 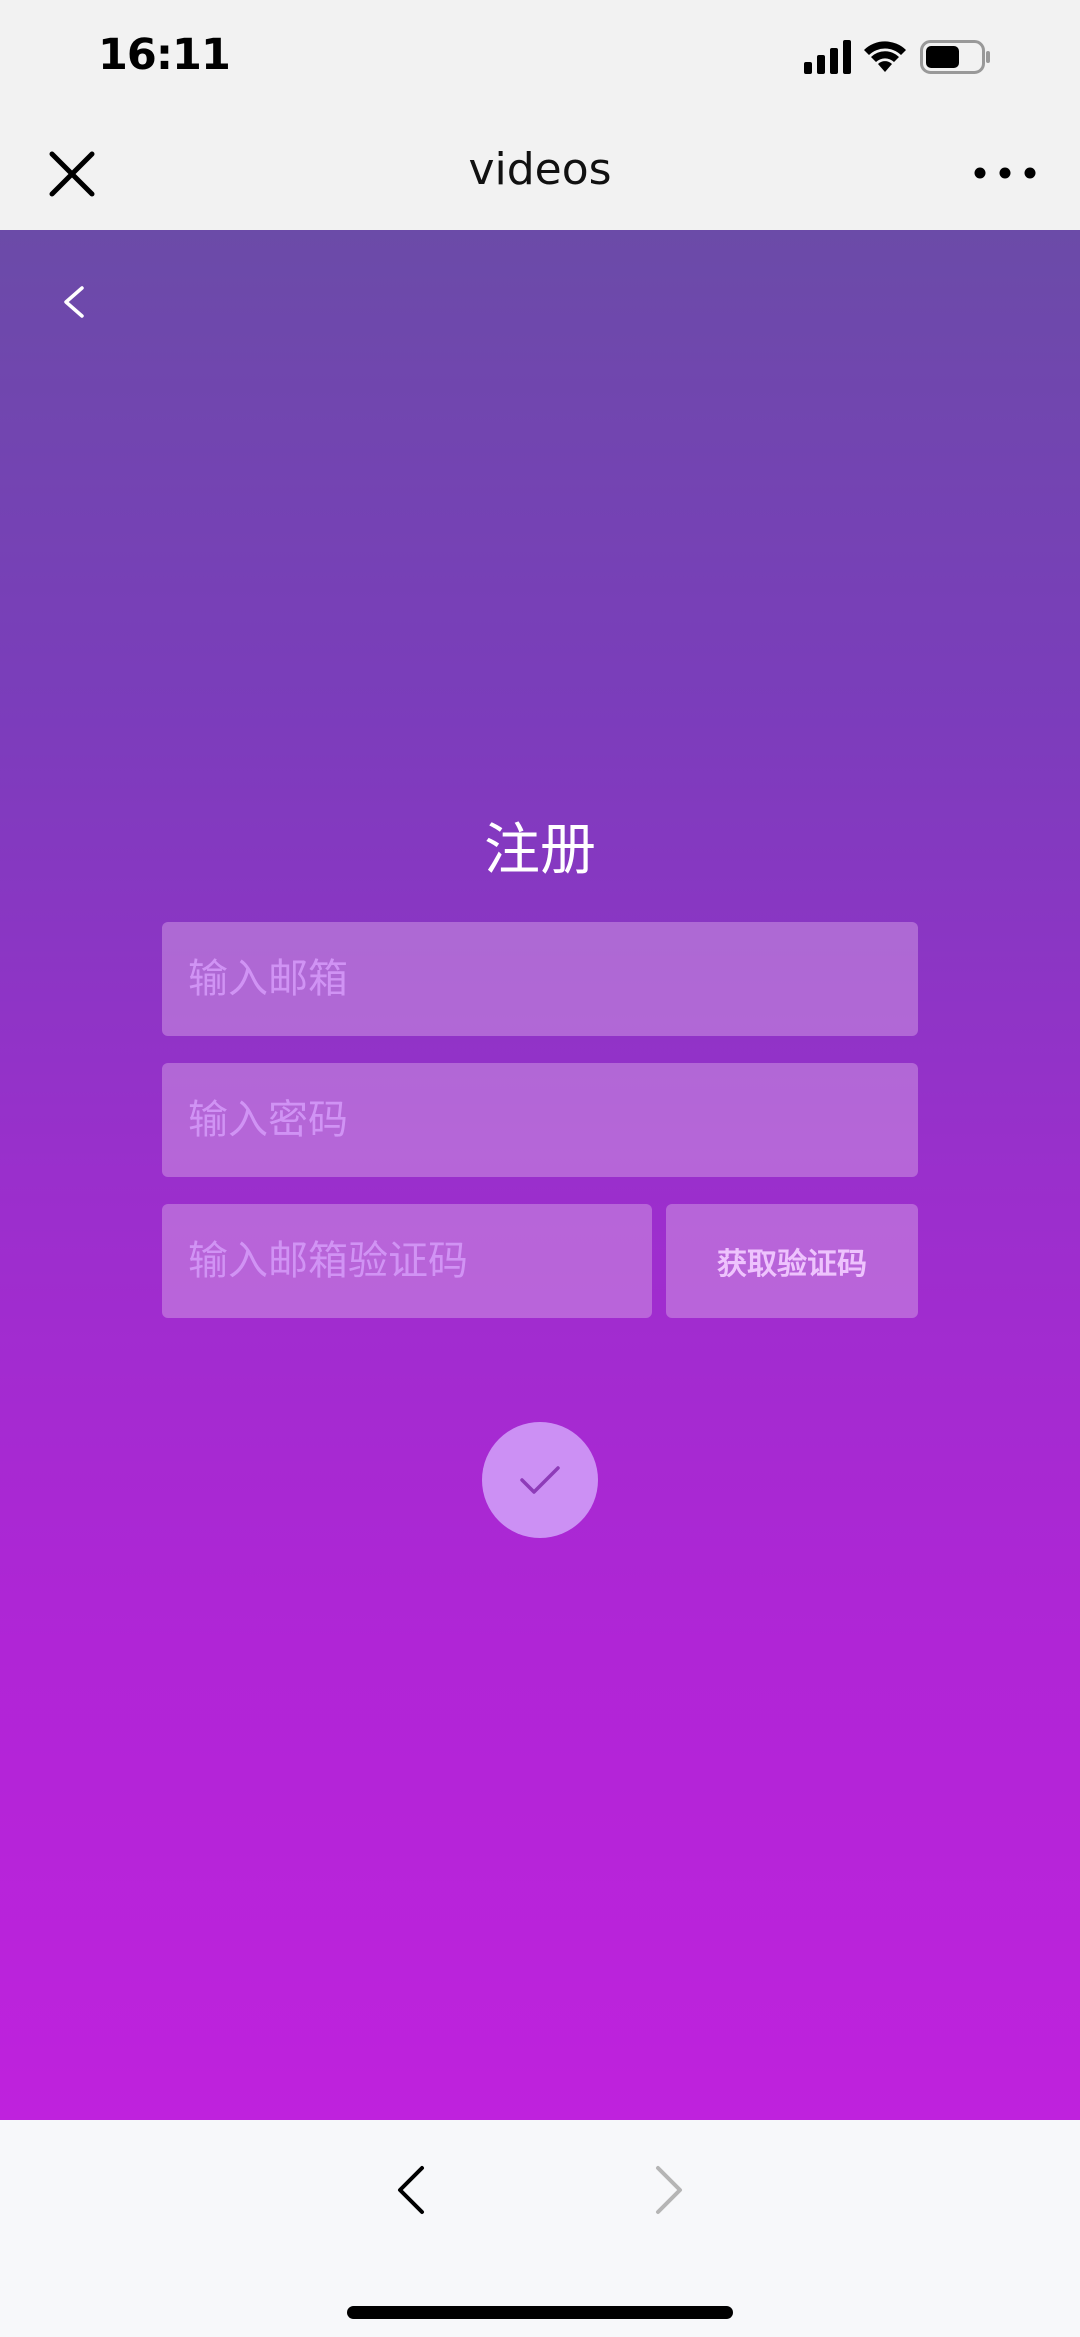 I want to click on chevron-left-icon, so click(x=411, y=2190).